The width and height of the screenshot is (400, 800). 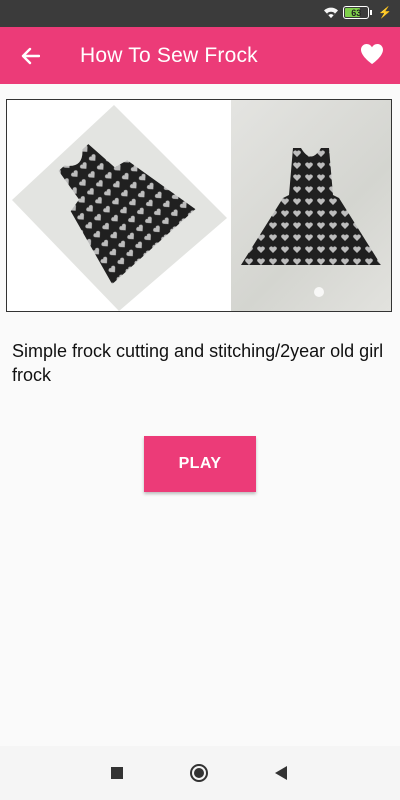 What do you see at coordinates (200, 13) in the screenshot?
I see `status-bar: 63 ⚡` at bounding box center [200, 13].